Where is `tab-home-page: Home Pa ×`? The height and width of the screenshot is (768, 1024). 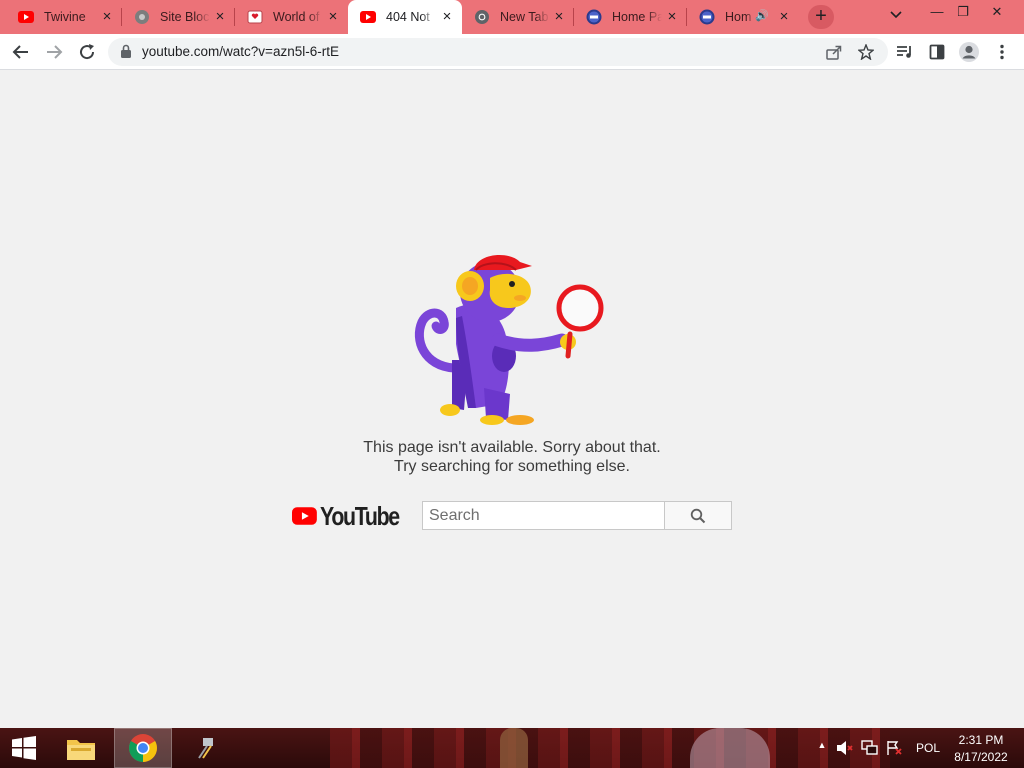 tab-home-page: Home Pa × is located at coordinates (630, 17).